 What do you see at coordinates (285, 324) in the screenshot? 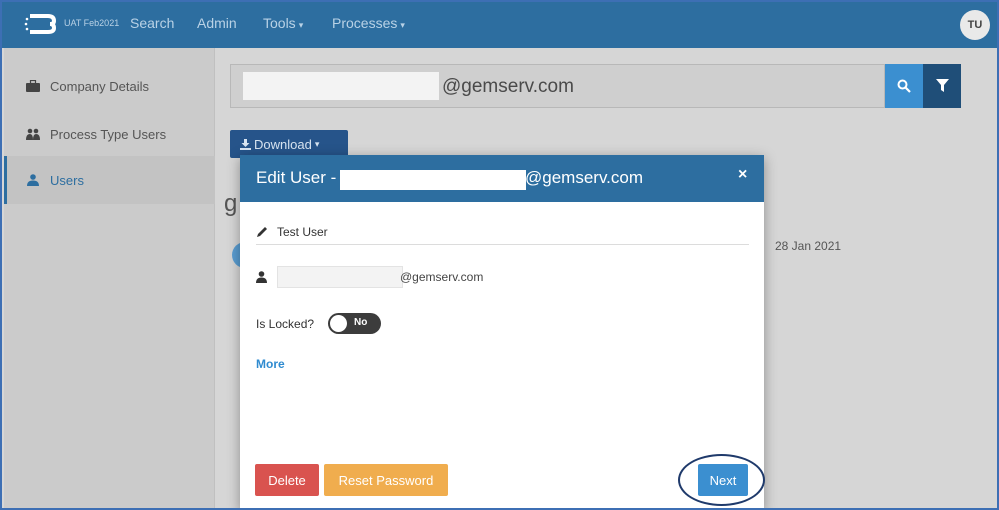
I see `is-locked-label: Is Locked?` at bounding box center [285, 324].